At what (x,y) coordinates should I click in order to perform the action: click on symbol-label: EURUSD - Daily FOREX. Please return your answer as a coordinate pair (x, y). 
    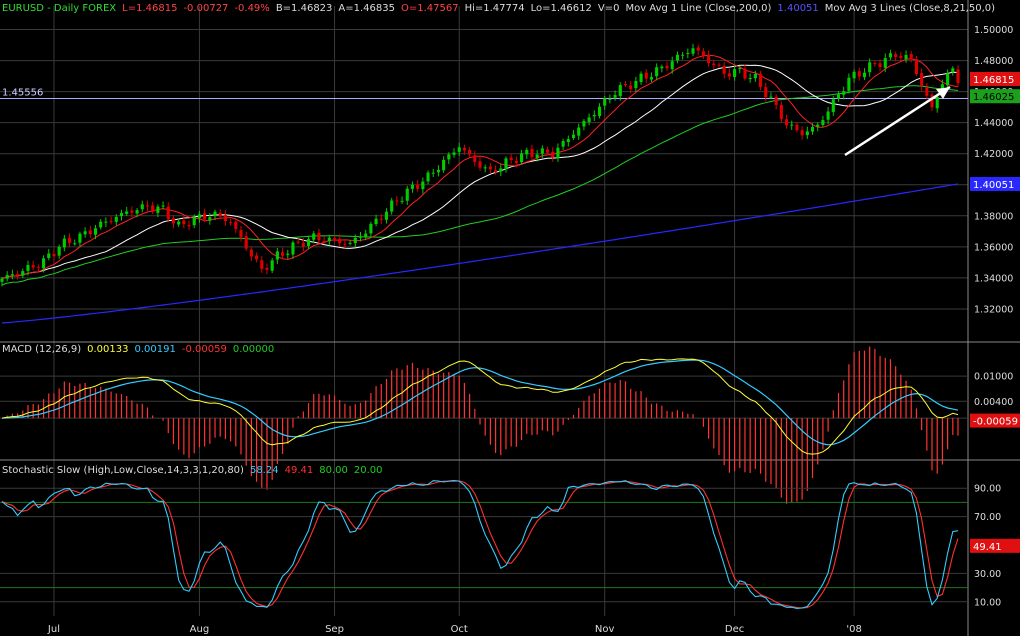
    Looking at the image, I should click on (59, 8).